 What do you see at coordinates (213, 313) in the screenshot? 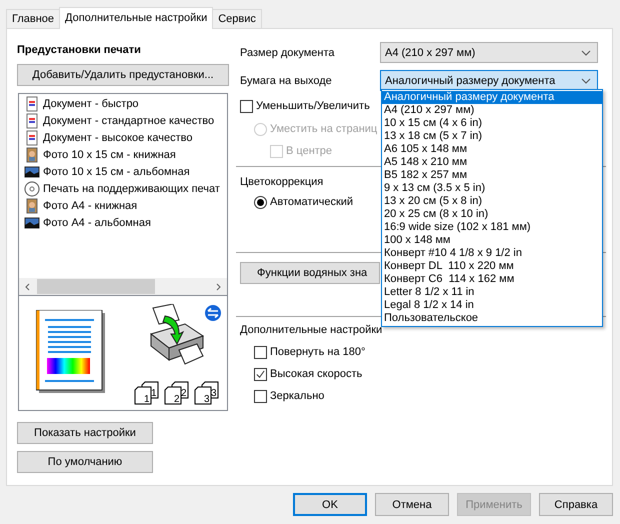
I see `swap-arrows-icon` at bounding box center [213, 313].